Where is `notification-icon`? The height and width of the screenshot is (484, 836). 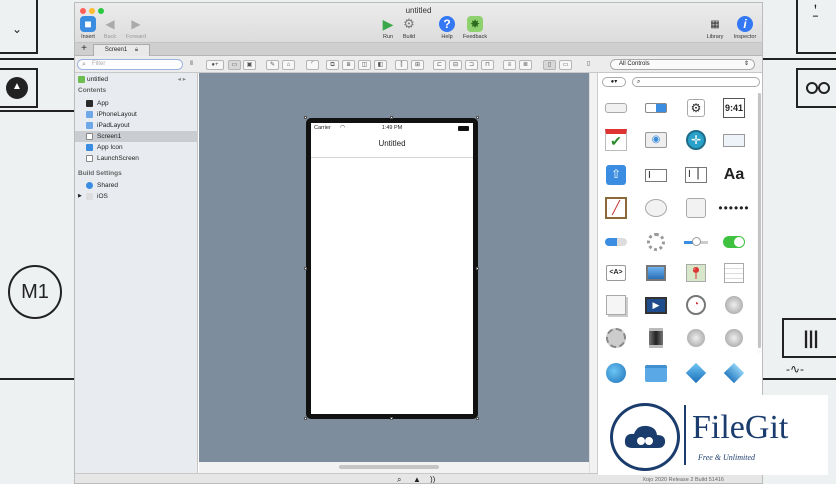 notification-icon is located at coordinates (734, 338).